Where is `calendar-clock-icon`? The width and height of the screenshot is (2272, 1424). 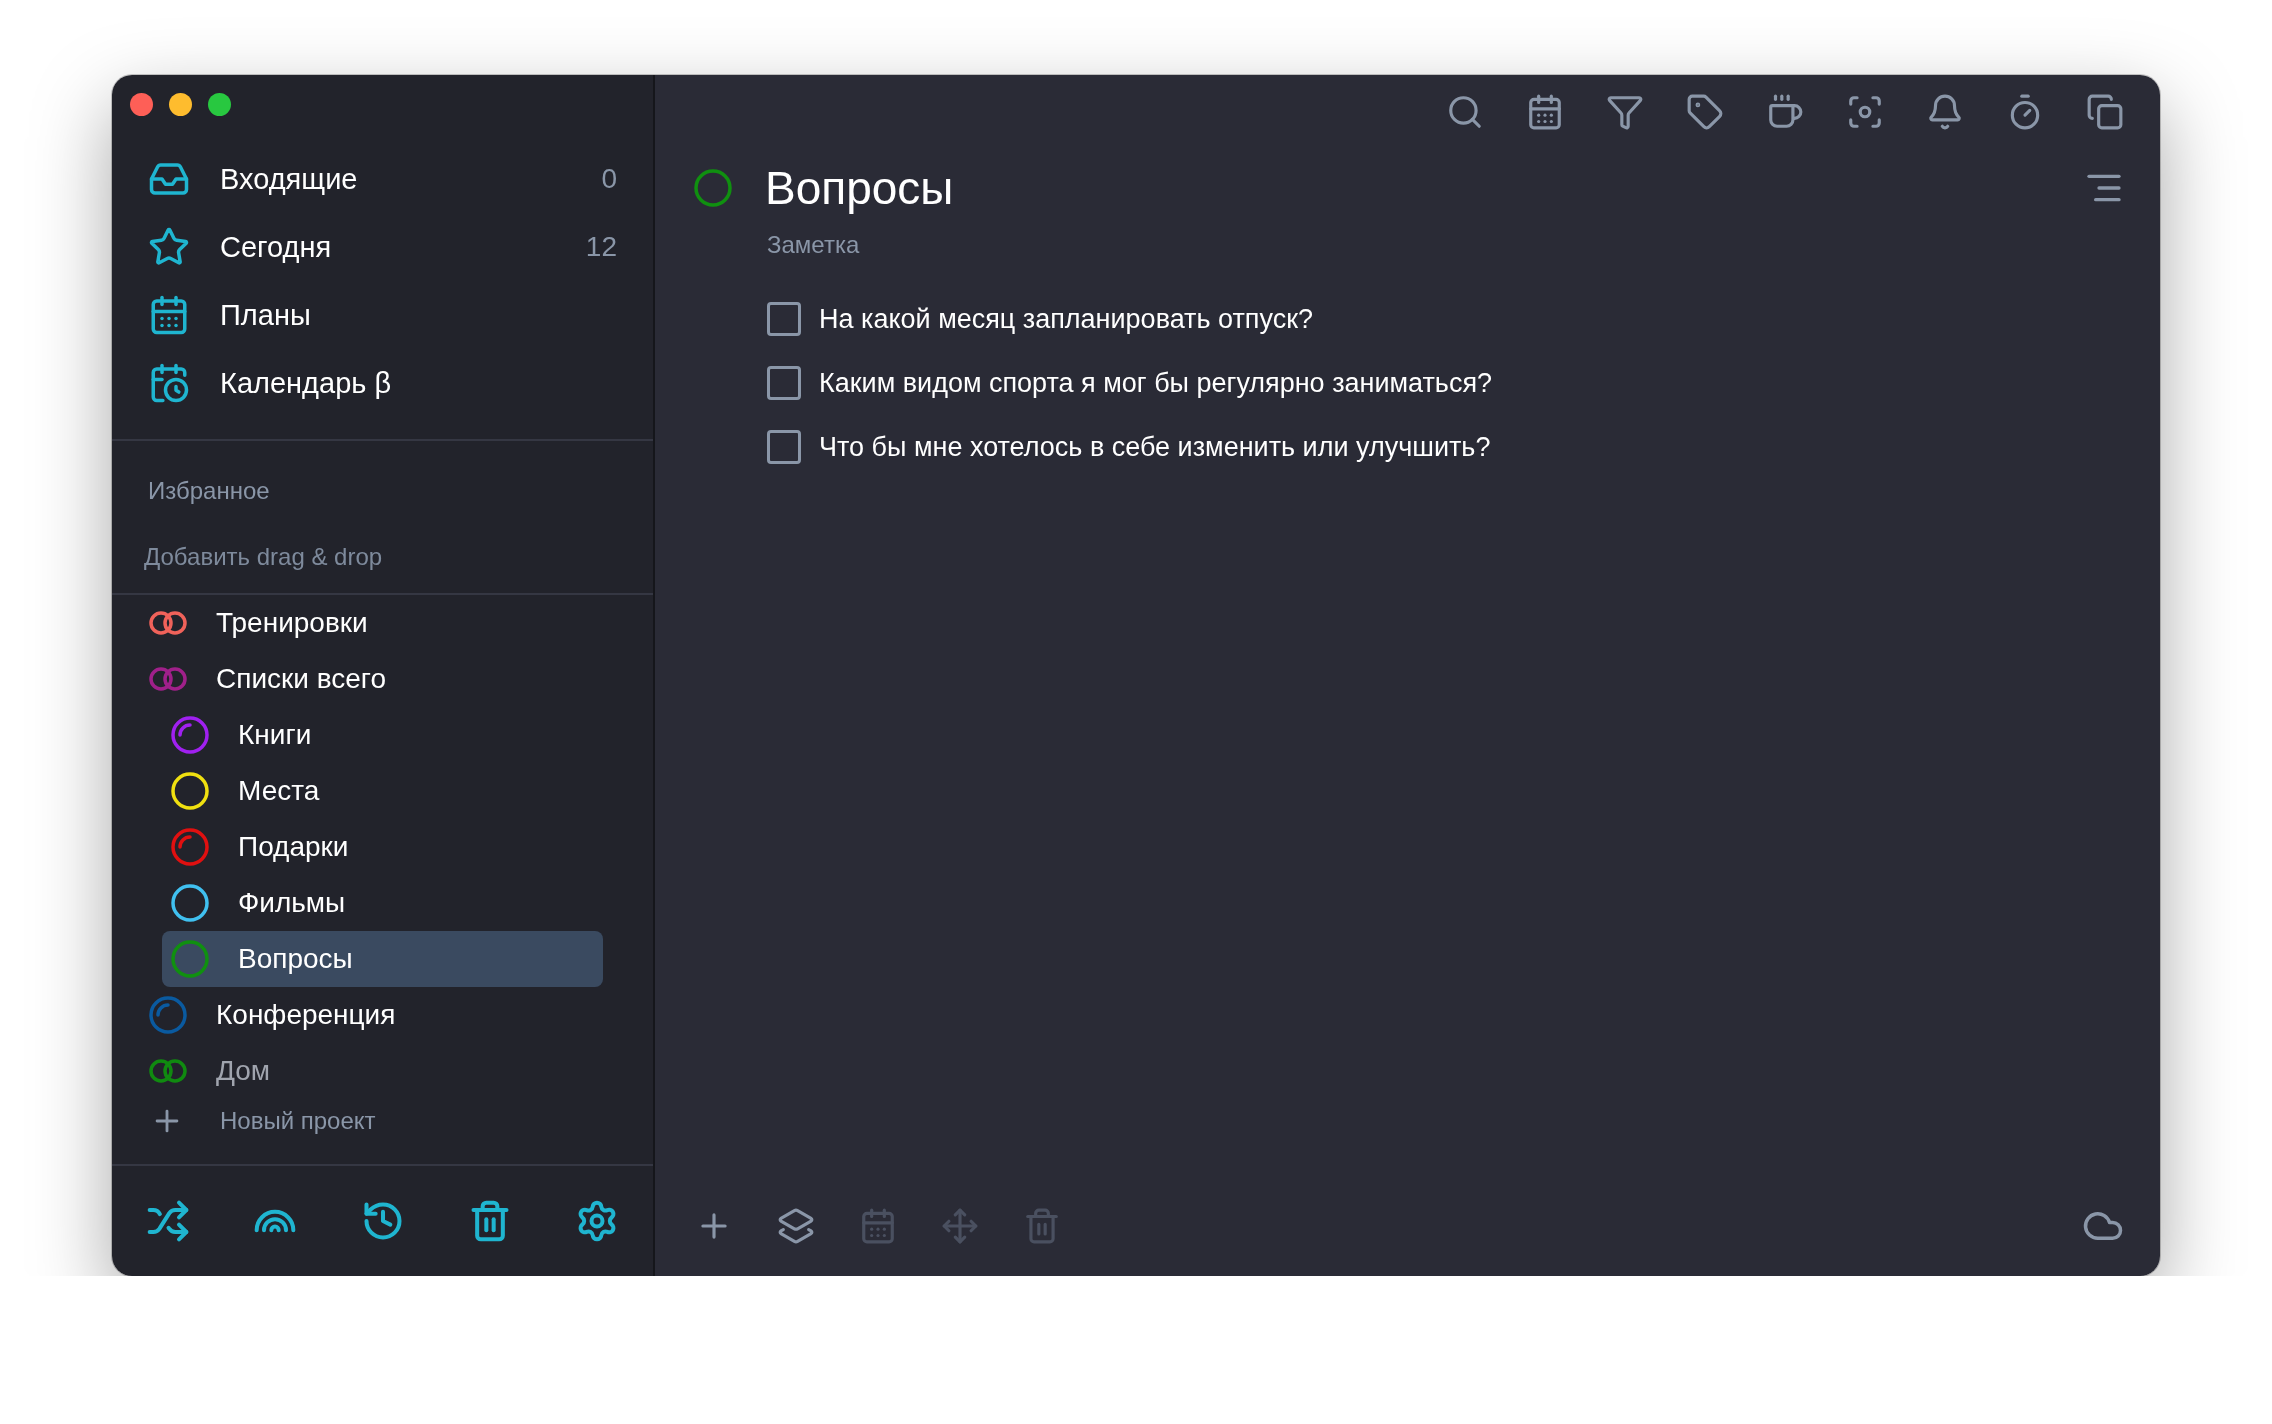
calendar-clock-icon is located at coordinates (169, 383).